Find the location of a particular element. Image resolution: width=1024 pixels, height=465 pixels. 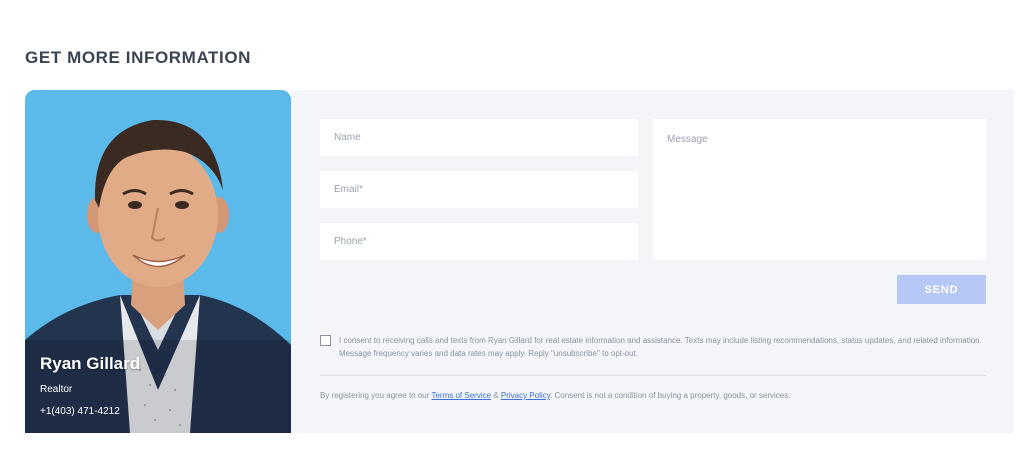

agent-name: Ryan Gillard is located at coordinates (90, 363).